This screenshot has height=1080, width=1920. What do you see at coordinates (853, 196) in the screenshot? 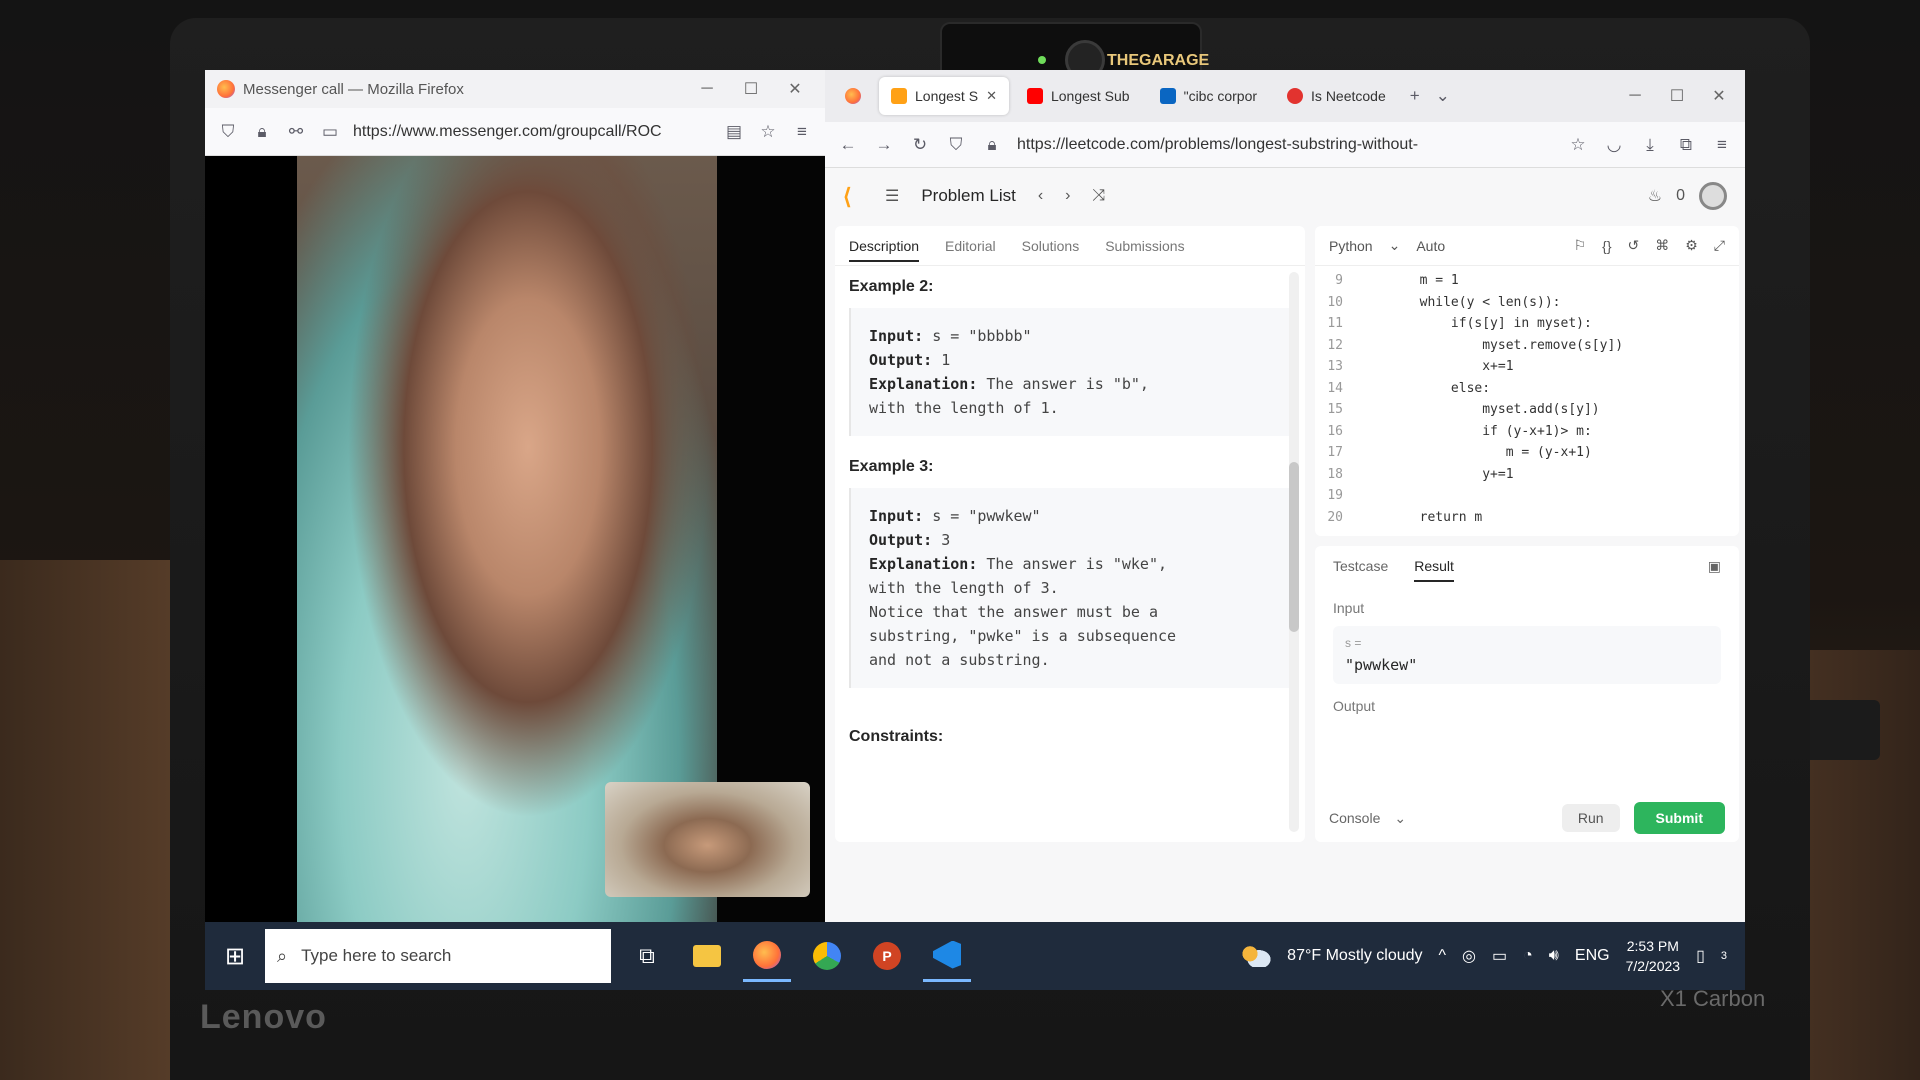
I see `leetcode-logo-icon: ⟨` at bounding box center [853, 196].